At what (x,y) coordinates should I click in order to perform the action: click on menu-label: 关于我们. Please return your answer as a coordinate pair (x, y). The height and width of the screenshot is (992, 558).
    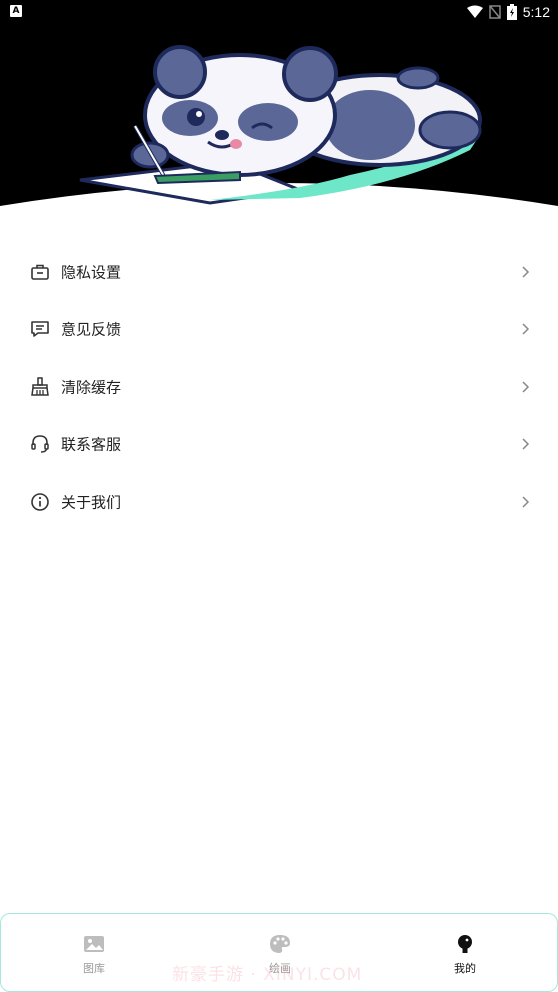
    Looking at the image, I should click on (91, 502).